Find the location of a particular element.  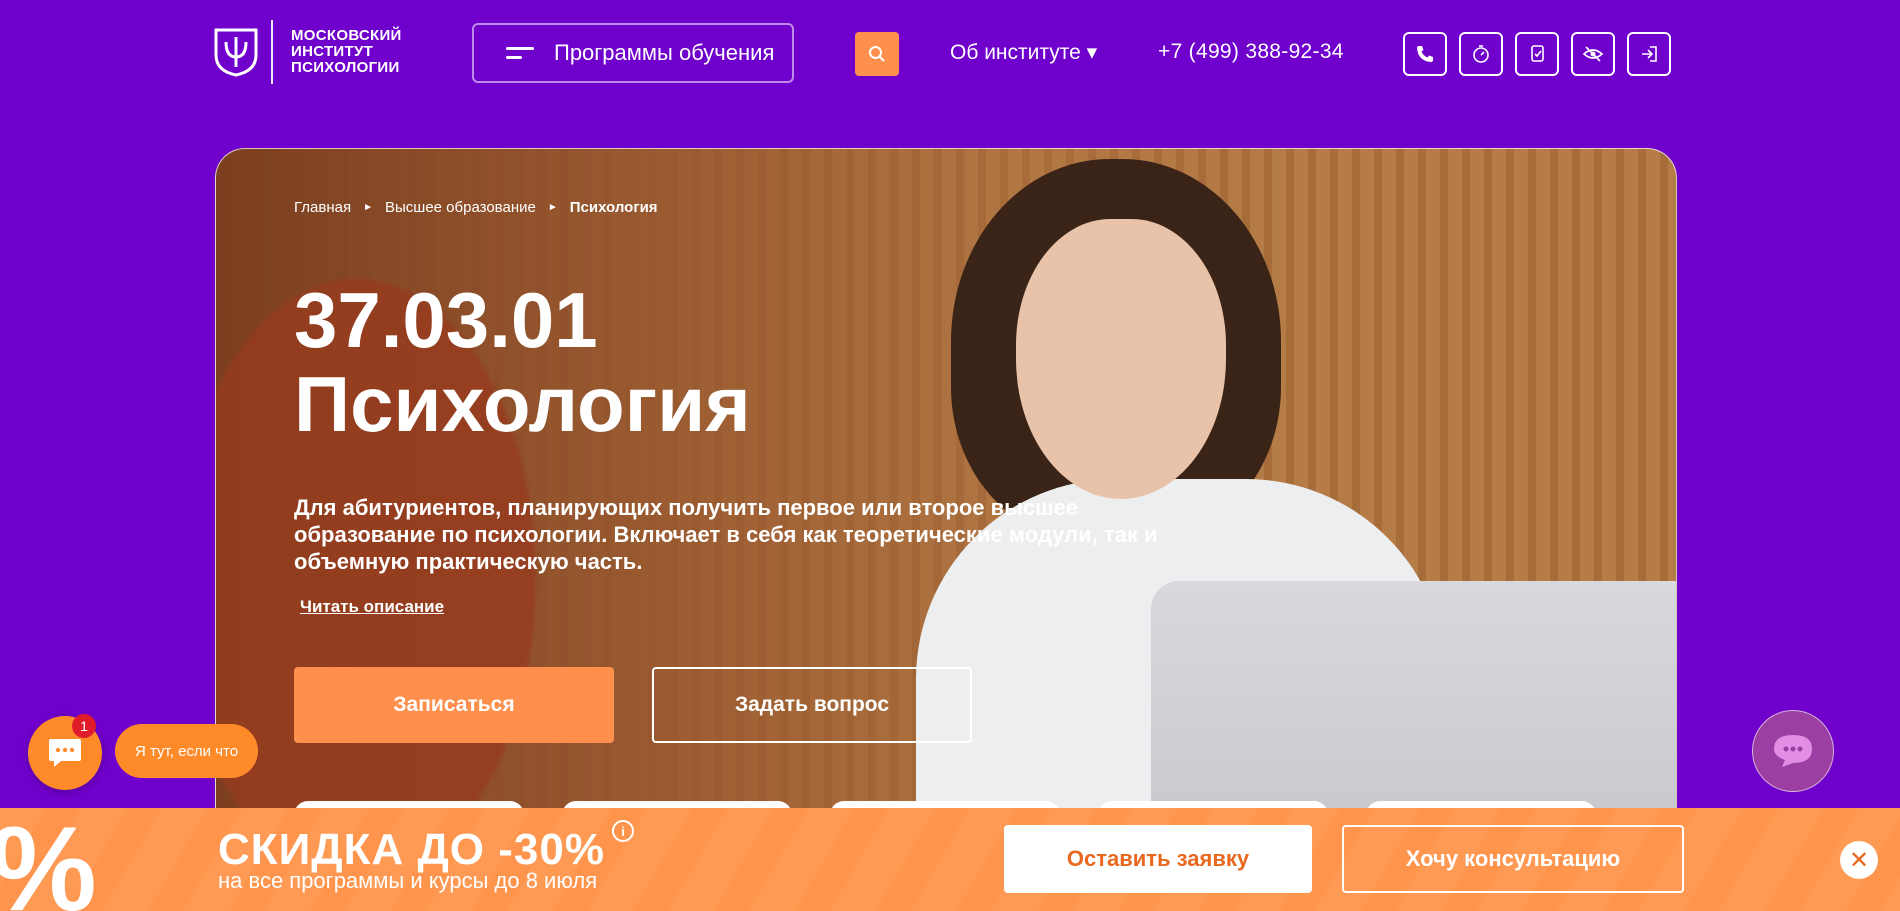

logo-line: ИНСТИТУТ is located at coordinates (332, 51).